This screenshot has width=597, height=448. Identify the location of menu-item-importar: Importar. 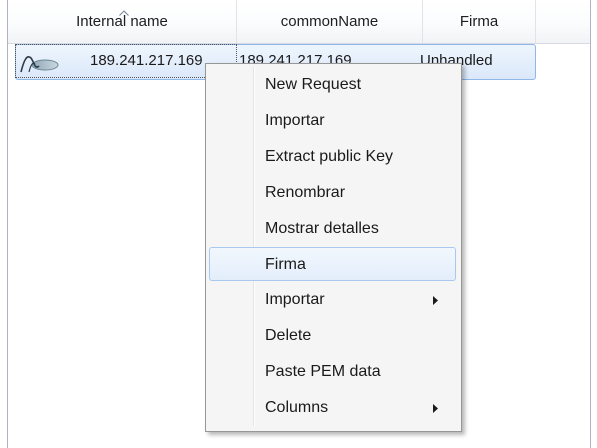
(332, 121).